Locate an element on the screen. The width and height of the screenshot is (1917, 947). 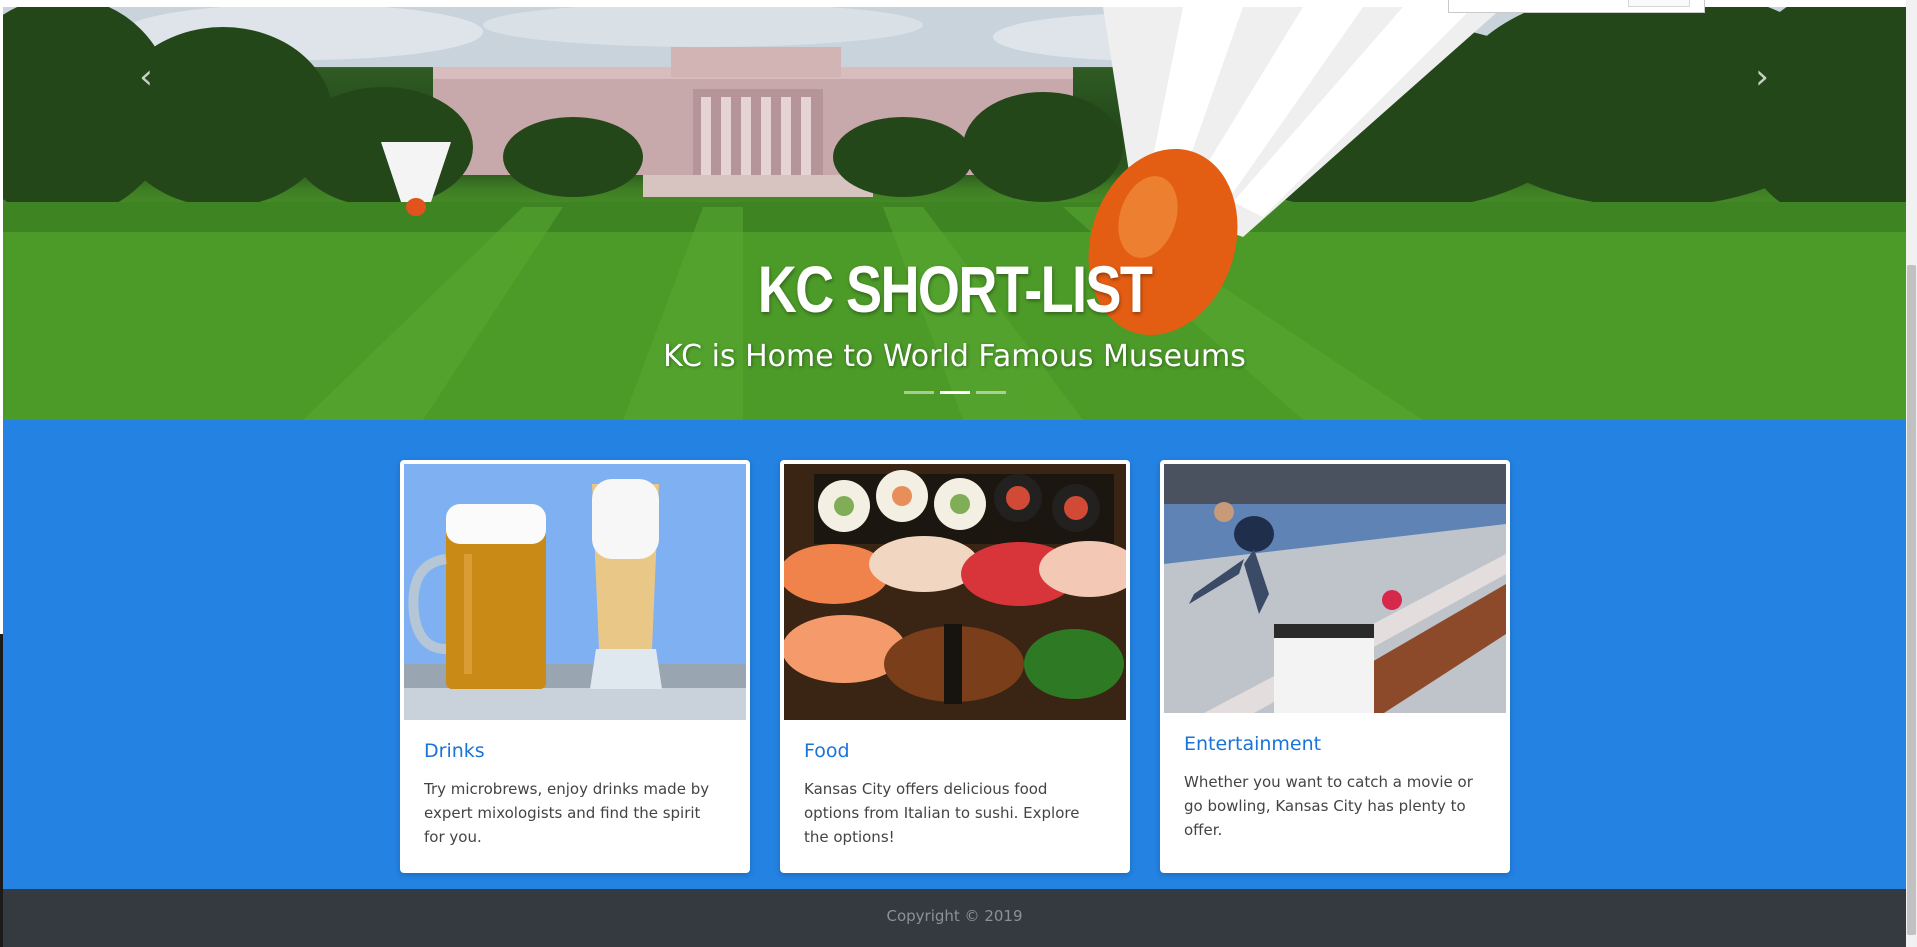
beer-image is located at coordinates (575, 592).